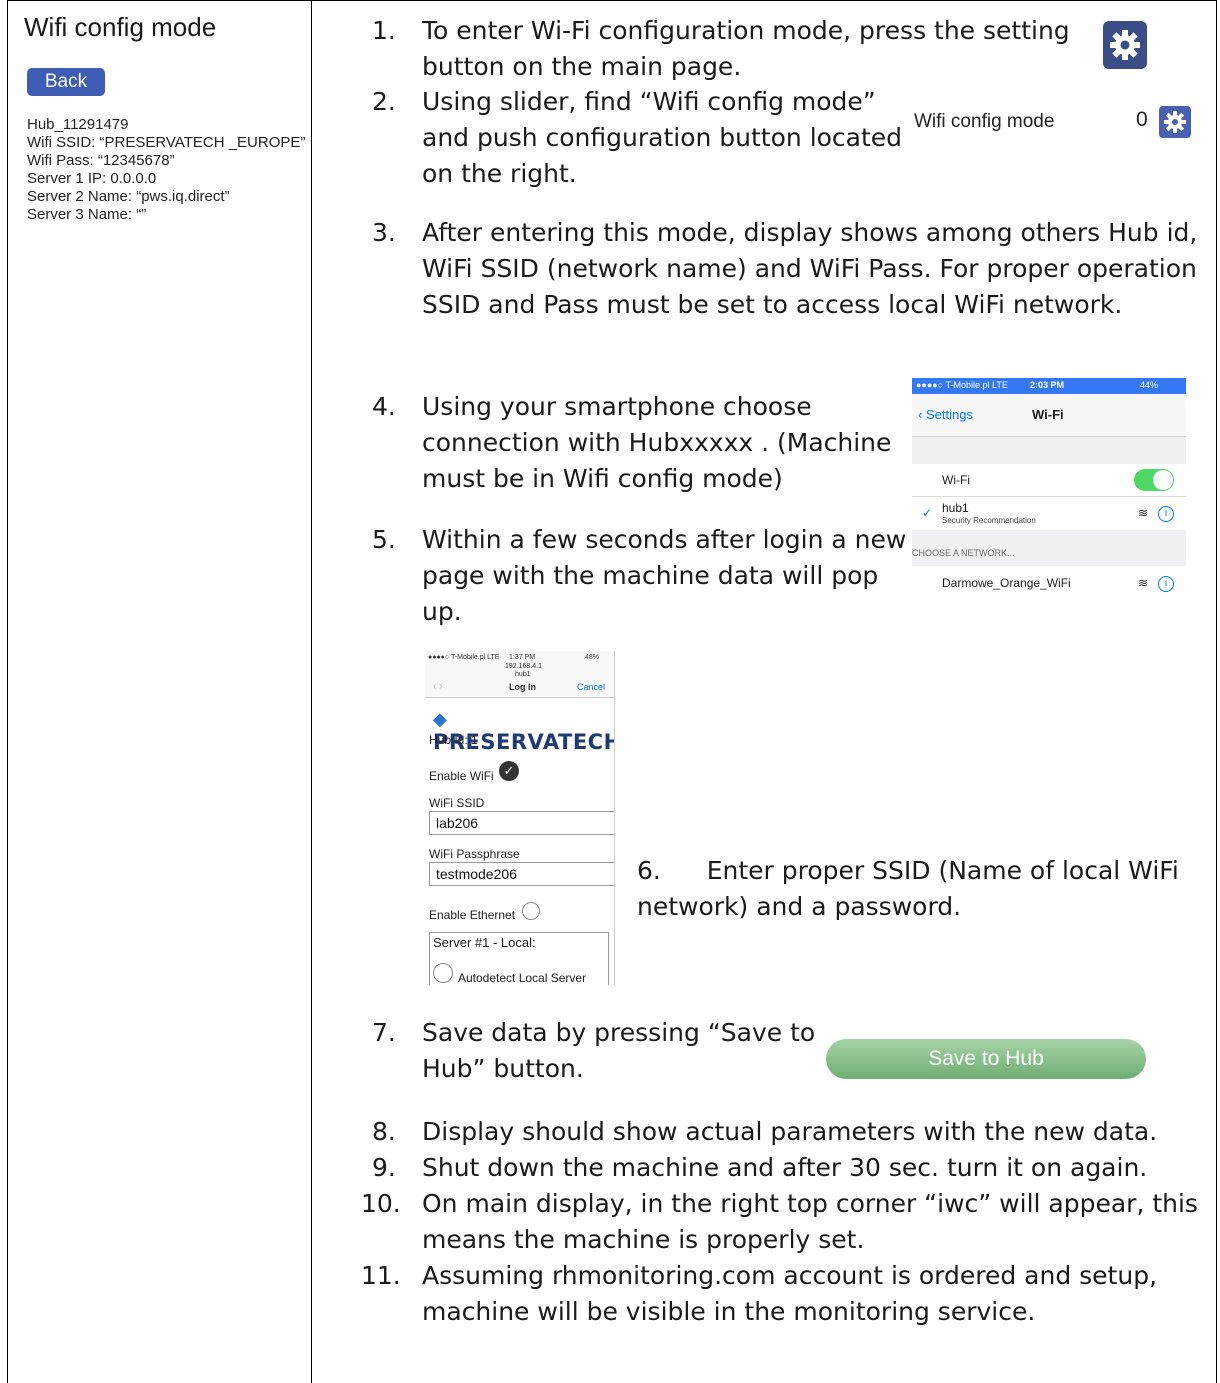 The image size is (1220, 1383). What do you see at coordinates (503, 1068) in the screenshot?
I see `step-line: Hub” button.` at bounding box center [503, 1068].